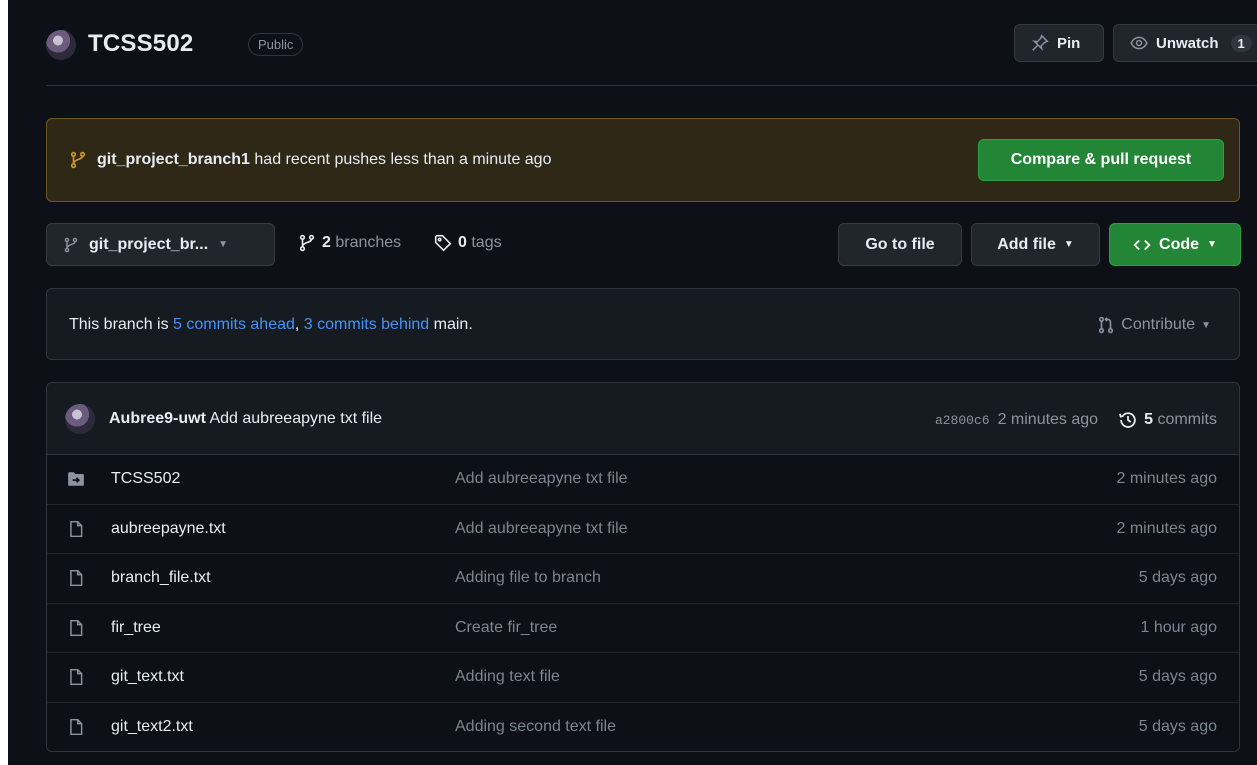 The image size is (1257, 765). What do you see at coordinates (962, 420) in the screenshot?
I see `commit-sha: a2800c6` at bounding box center [962, 420].